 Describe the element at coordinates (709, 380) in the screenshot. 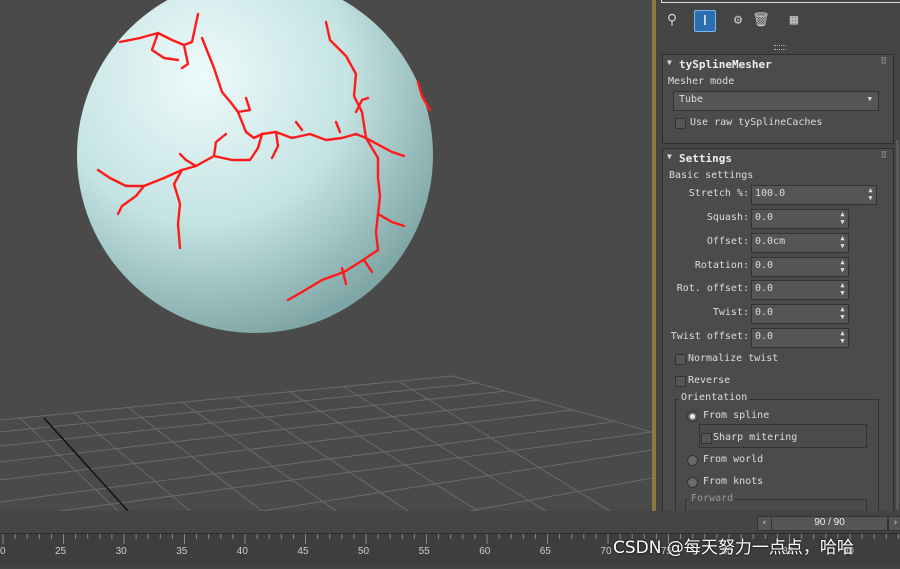

I see `reverse-label: Reverse` at that location.